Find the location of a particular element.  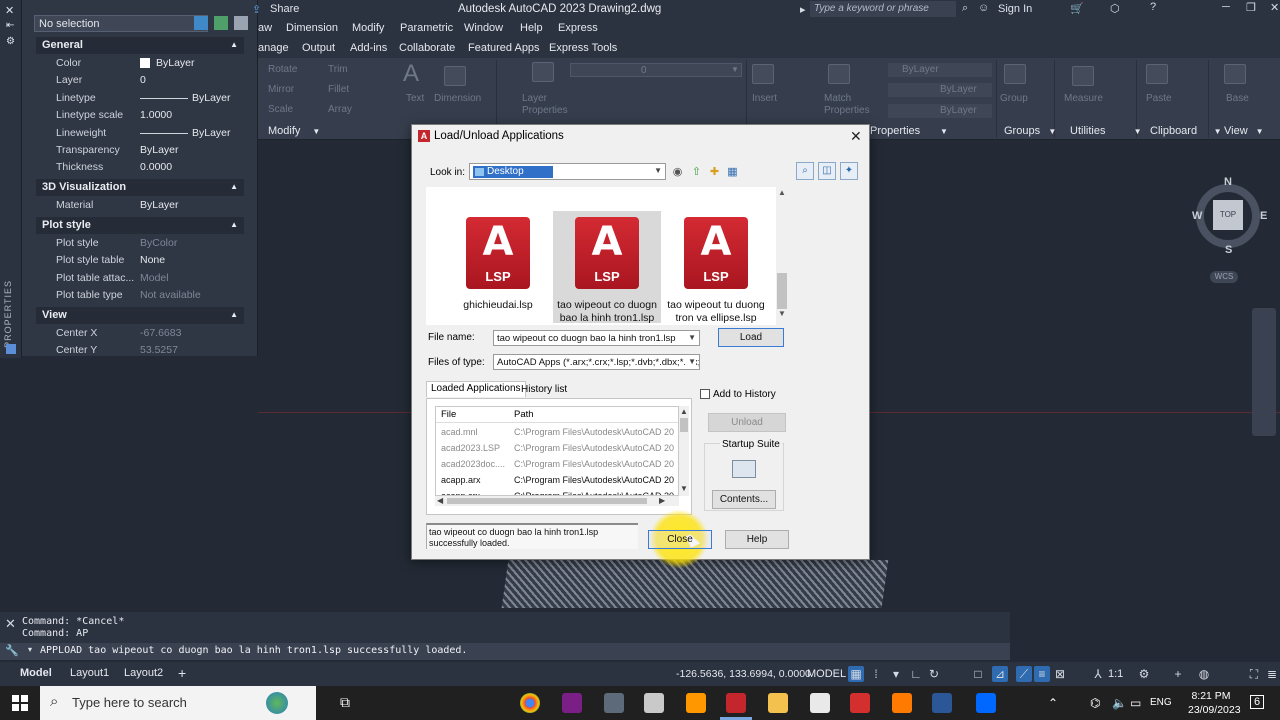

navigation-bar is located at coordinates (1264, 372).